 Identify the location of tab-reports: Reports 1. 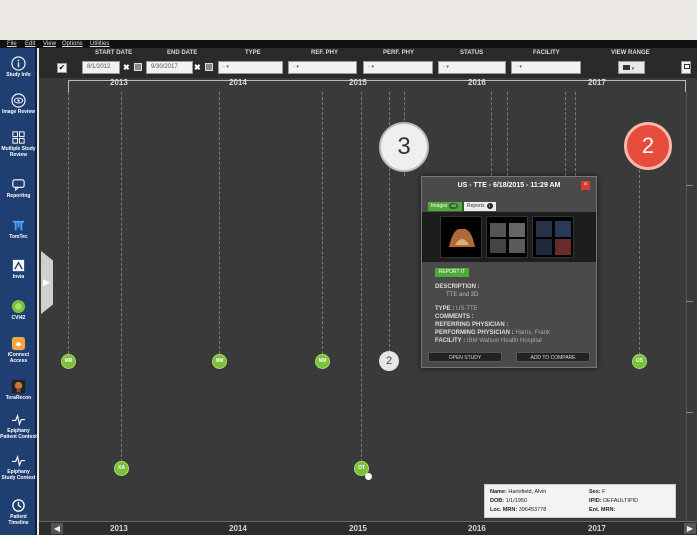
(480, 206).